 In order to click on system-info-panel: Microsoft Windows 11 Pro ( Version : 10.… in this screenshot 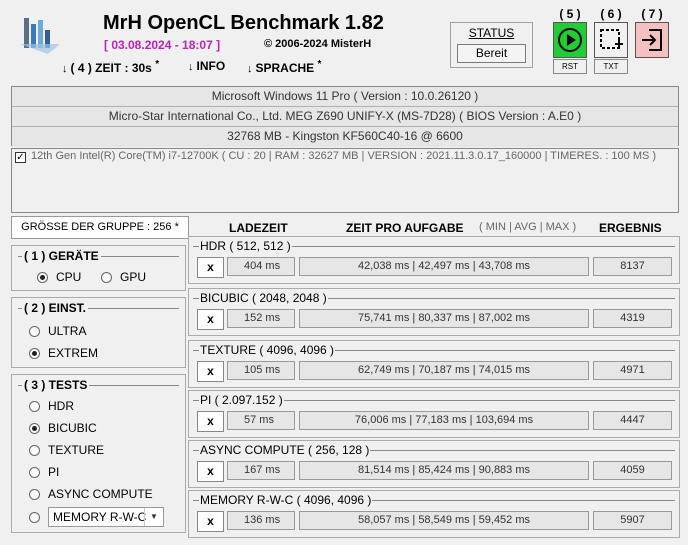, I will do `click(345, 116)`.